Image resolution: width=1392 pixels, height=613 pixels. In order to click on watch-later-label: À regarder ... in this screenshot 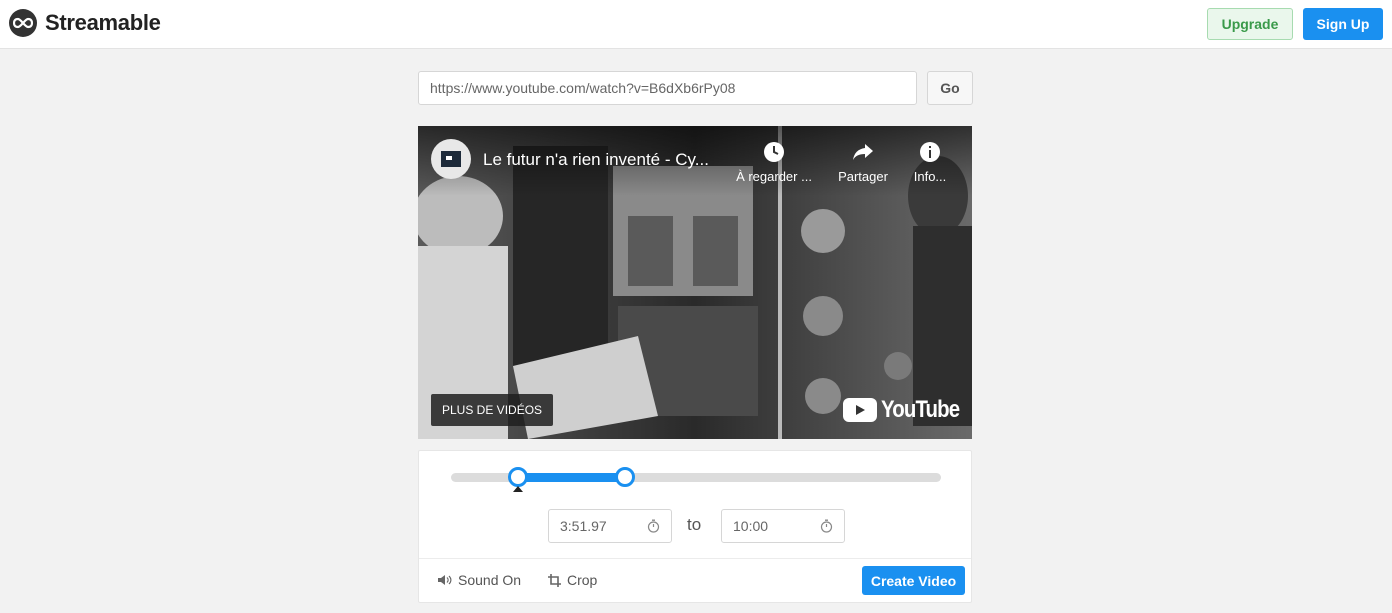, I will do `click(774, 176)`.